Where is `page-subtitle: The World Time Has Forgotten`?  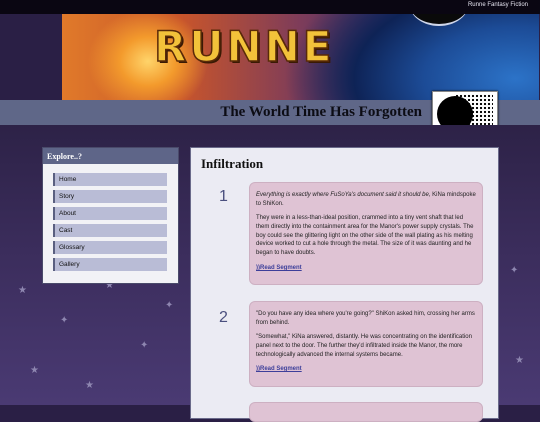 page-subtitle: The World Time Has Forgotten is located at coordinates (321, 112).